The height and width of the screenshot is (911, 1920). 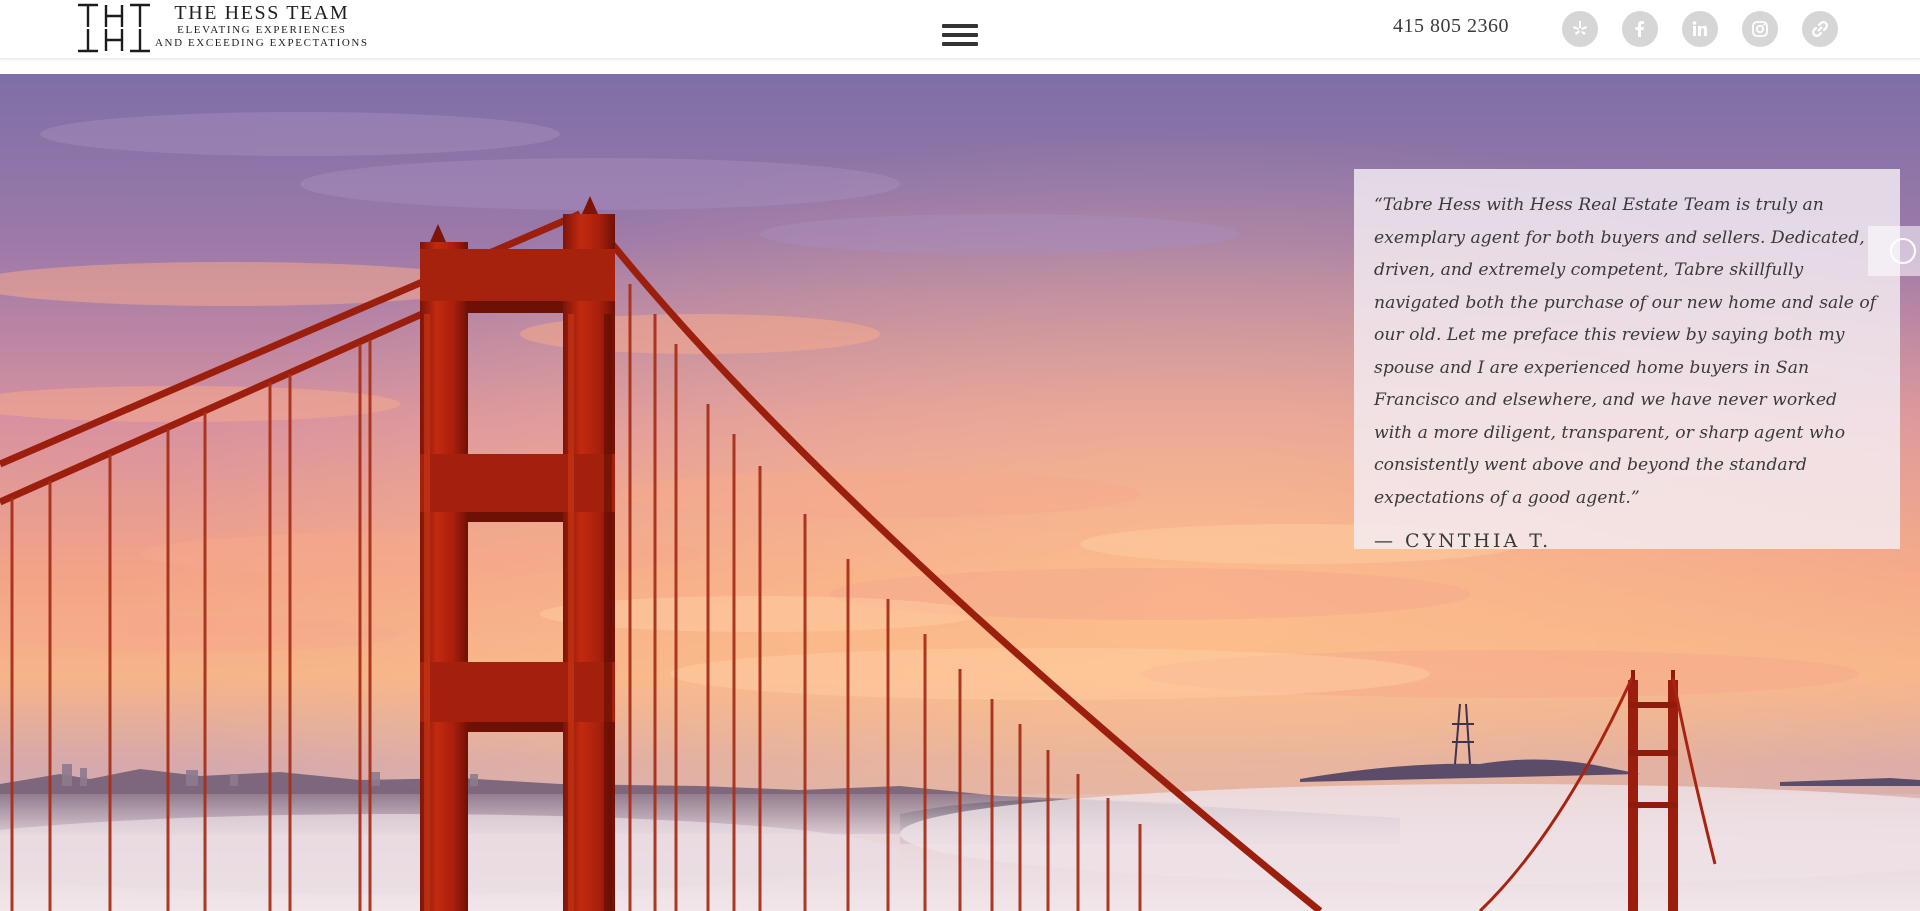 I want to click on logo-monogram-icon, so click(x=114, y=28).